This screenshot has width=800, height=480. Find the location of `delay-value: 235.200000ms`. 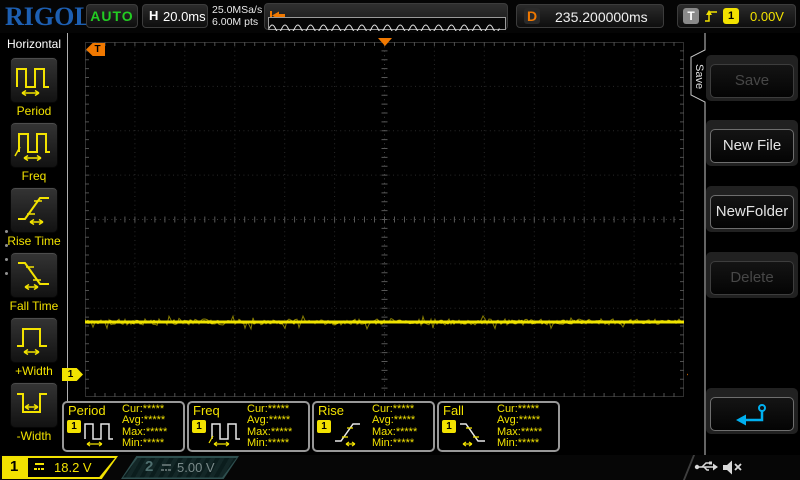

delay-value: 235.200000ms is located at coordinates (601, 17).